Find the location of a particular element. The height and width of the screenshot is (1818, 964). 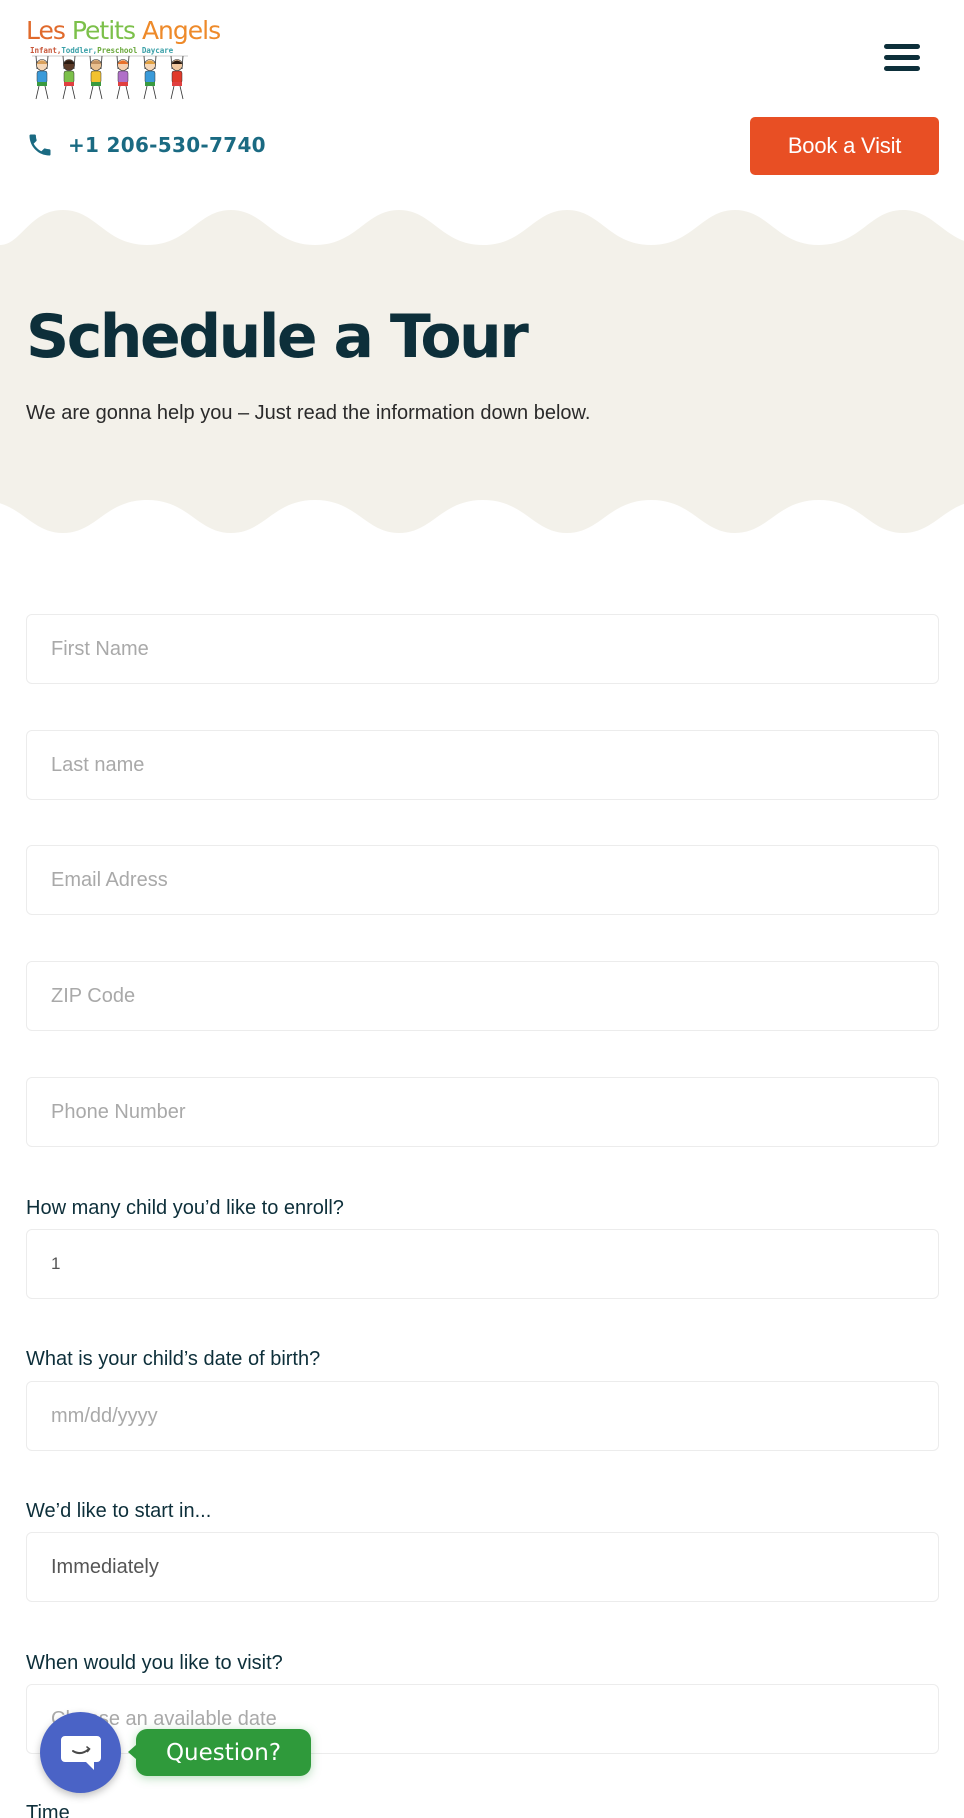

phone-link: +1 206-530-7740 is located at coordinates (146, 145).